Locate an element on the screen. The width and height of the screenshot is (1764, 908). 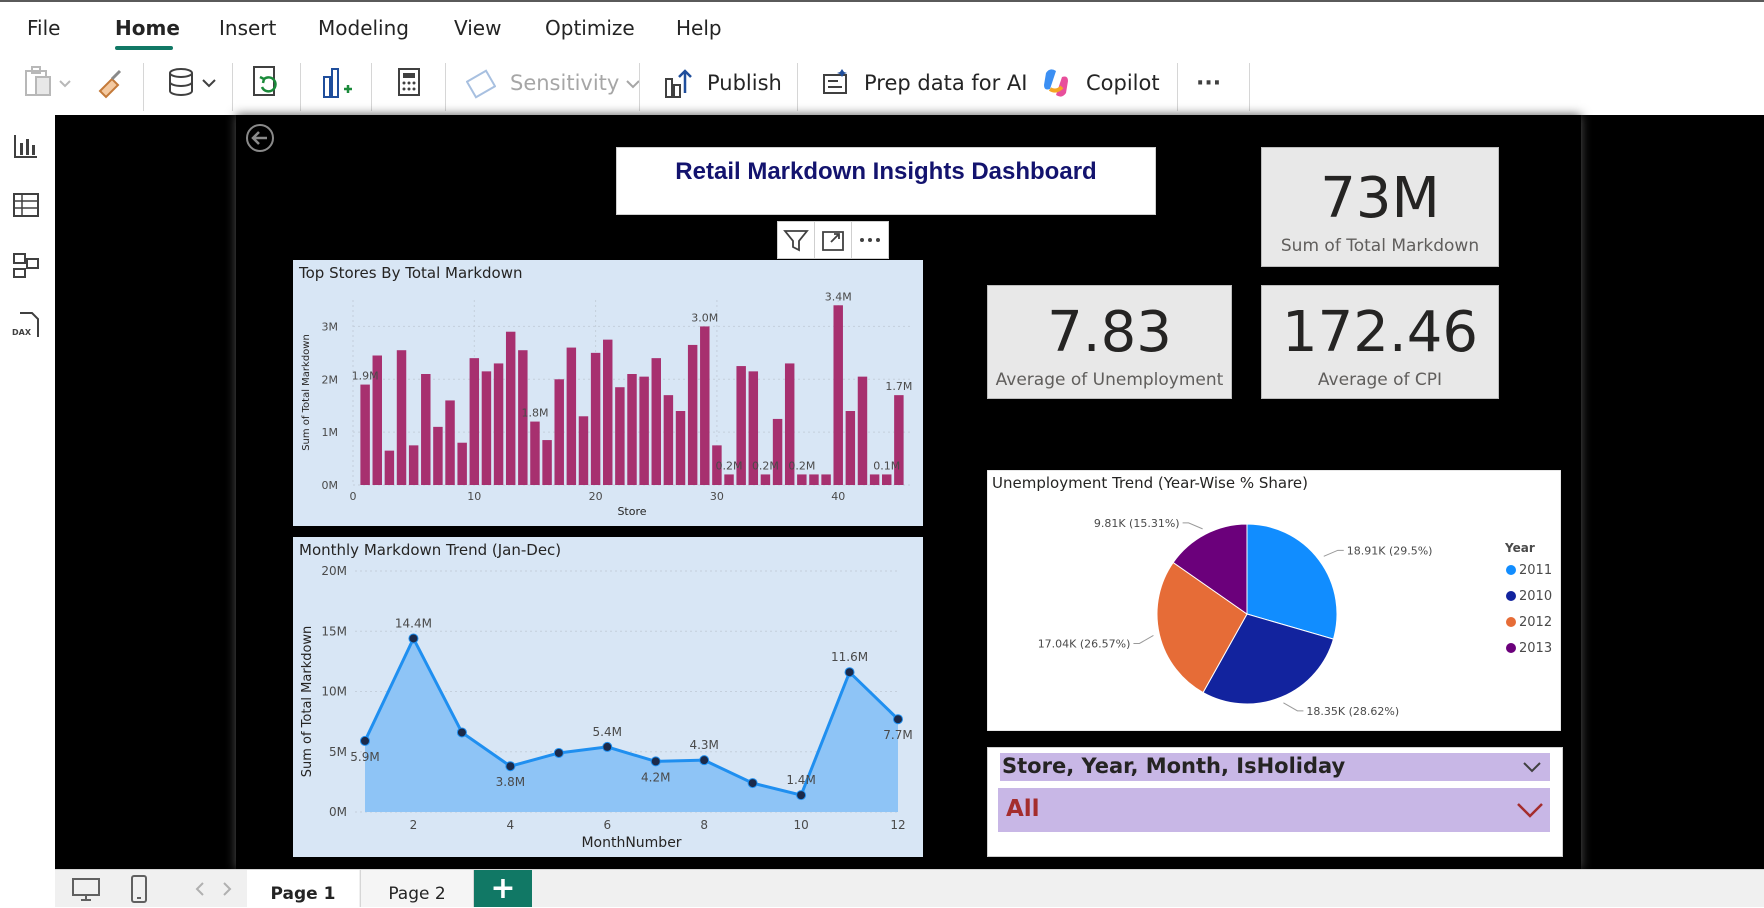
visual-more-options-button is located at coordinates (870, 240).